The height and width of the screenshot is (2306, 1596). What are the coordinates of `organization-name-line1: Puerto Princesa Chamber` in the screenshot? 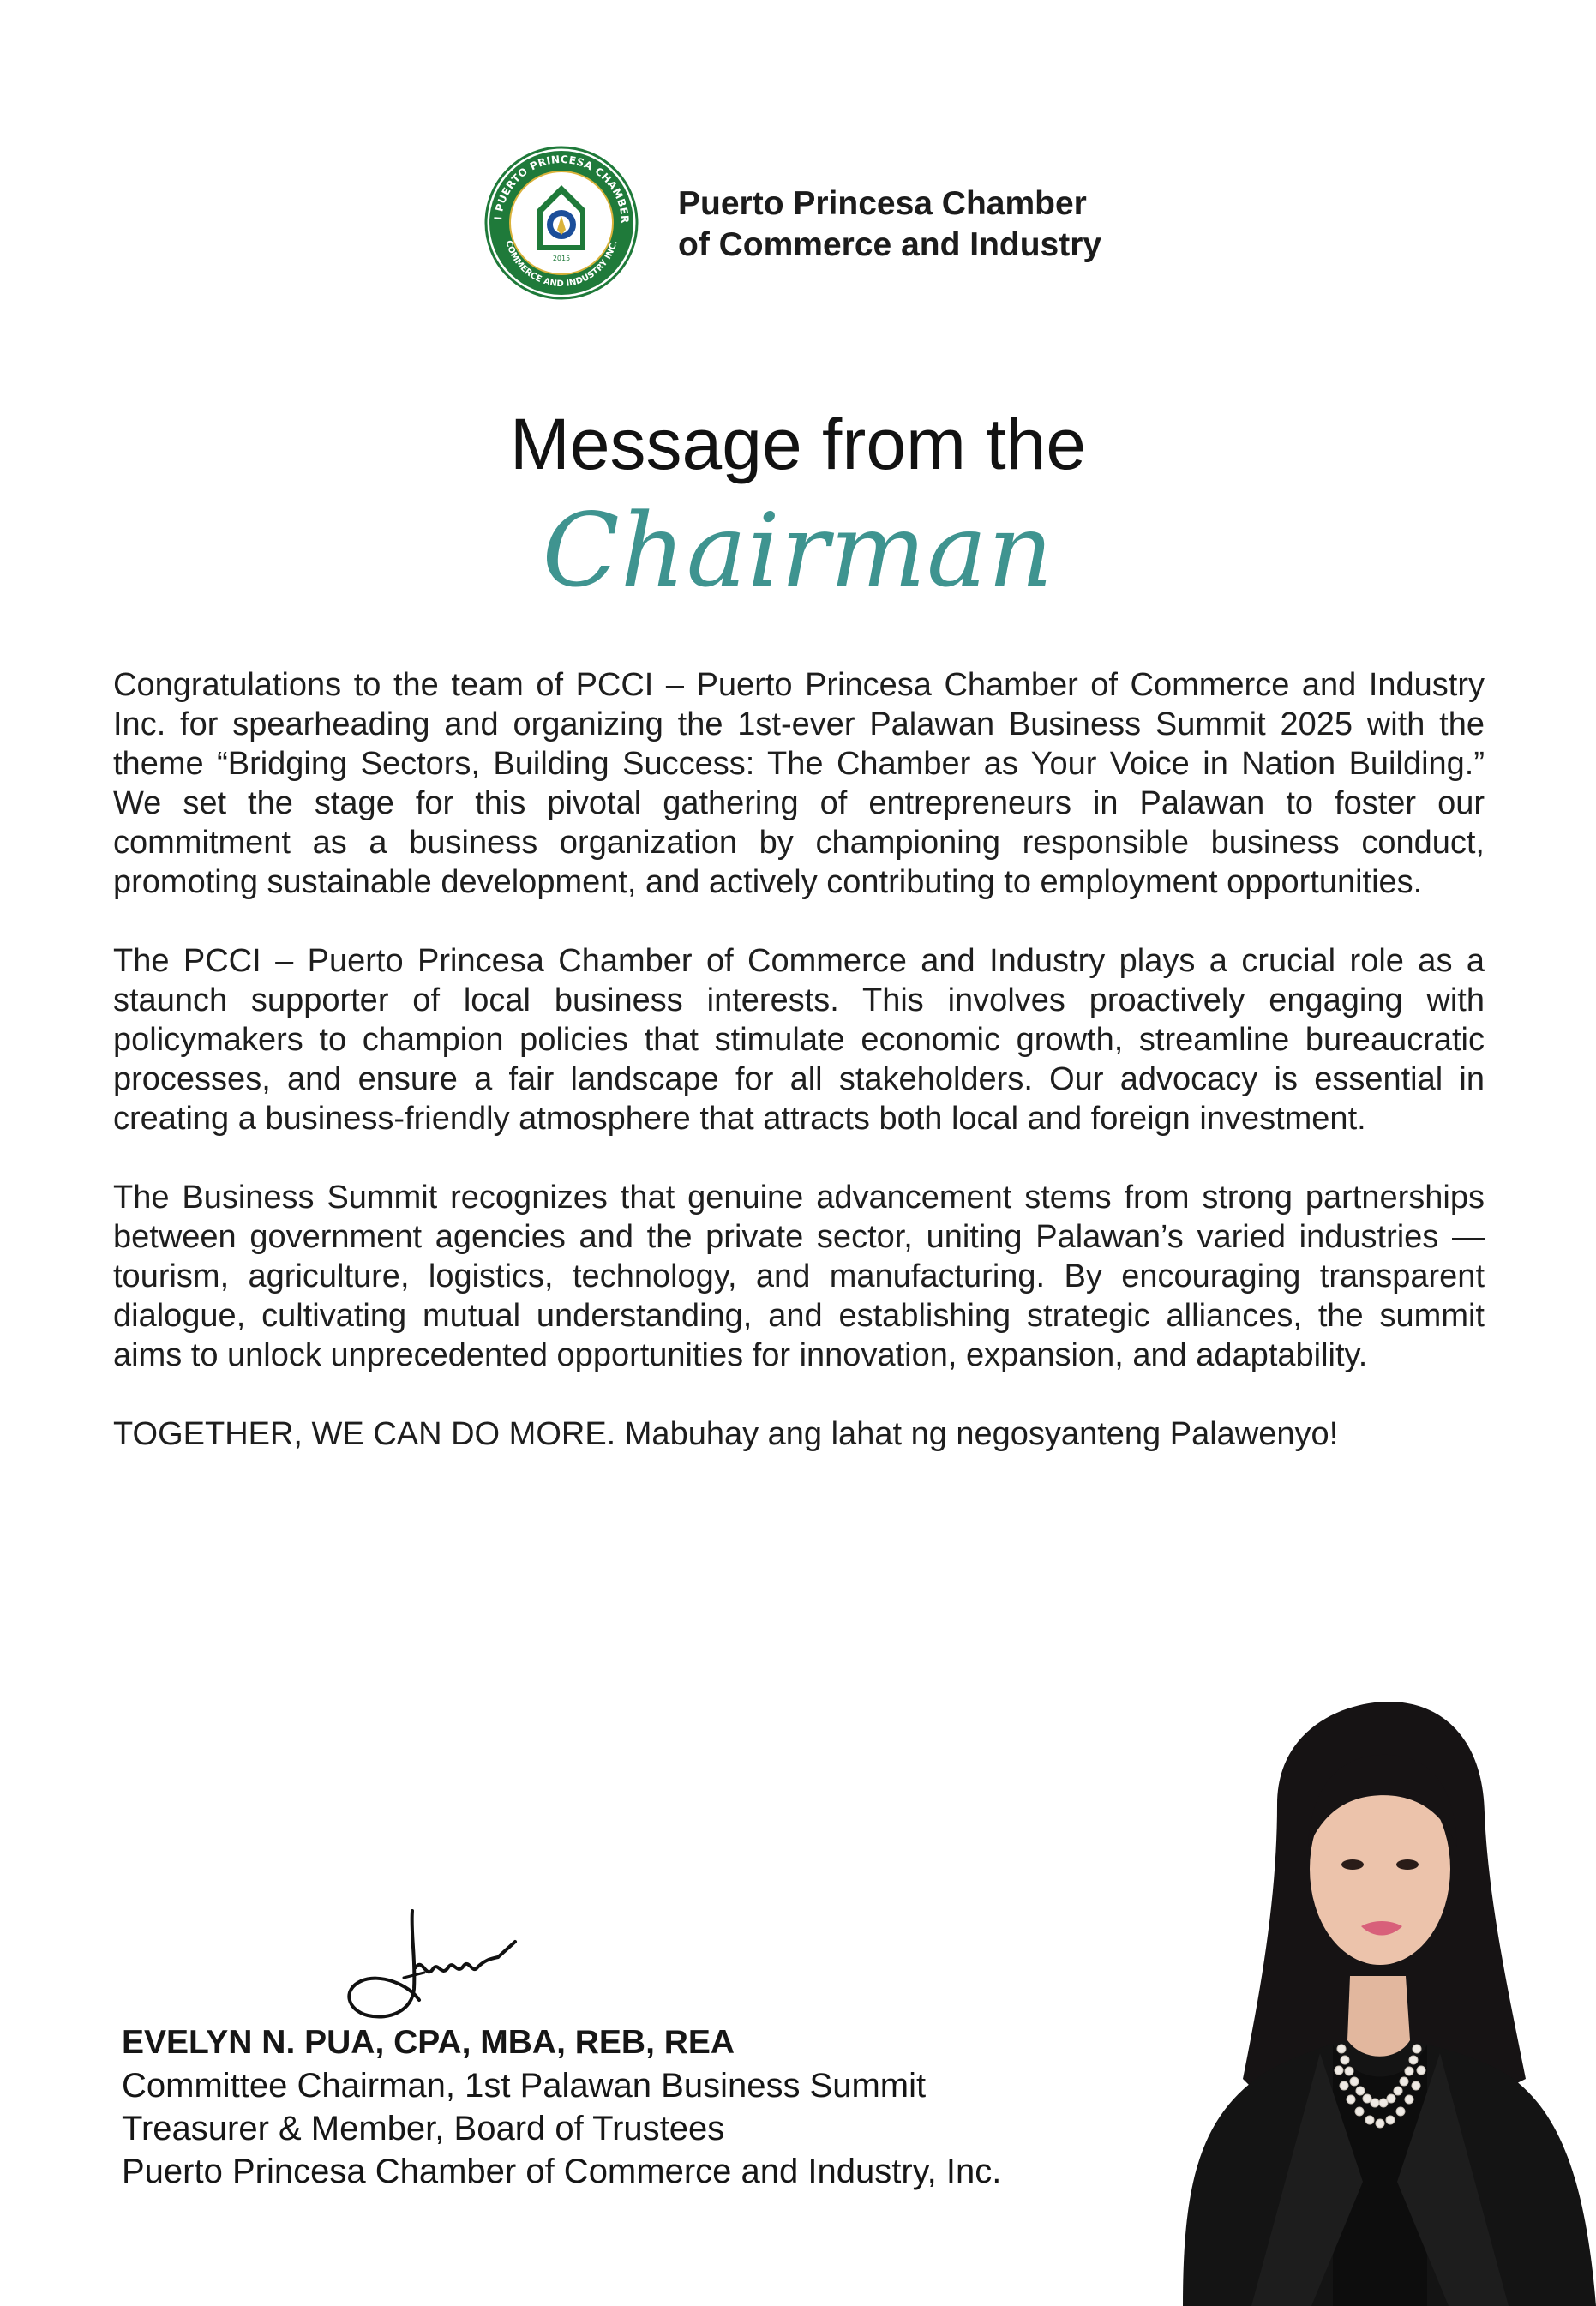 It's located at (883, 203).